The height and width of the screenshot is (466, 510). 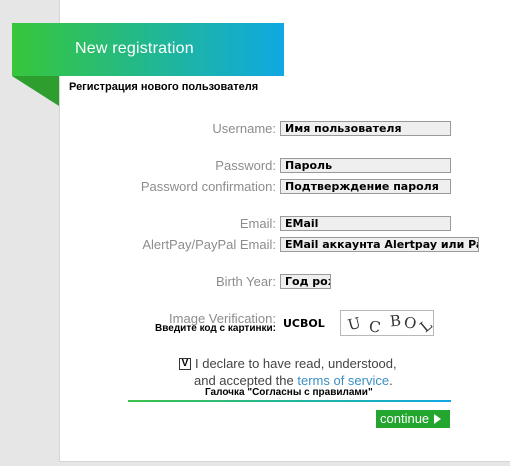 What do you see at coordinates (208, 186) in the screenshot?
I see `password-confirmation-label: Password confirmation:` at bounding box center [208, 186].